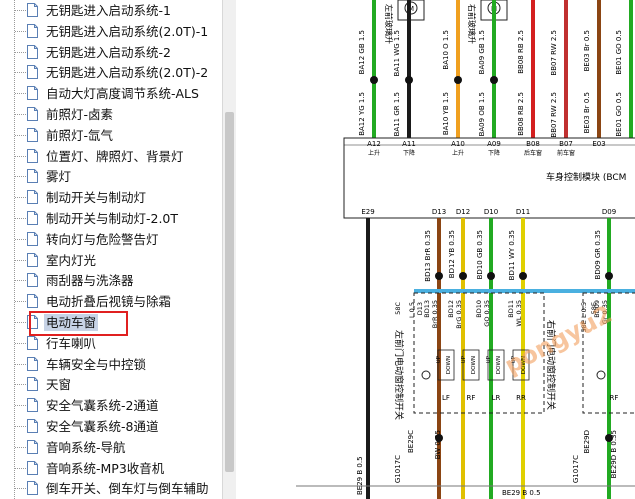 The height and width of the screenshot is (499, 635). I want to click on switch-aux-label: L 0.5, so click(412, 310).